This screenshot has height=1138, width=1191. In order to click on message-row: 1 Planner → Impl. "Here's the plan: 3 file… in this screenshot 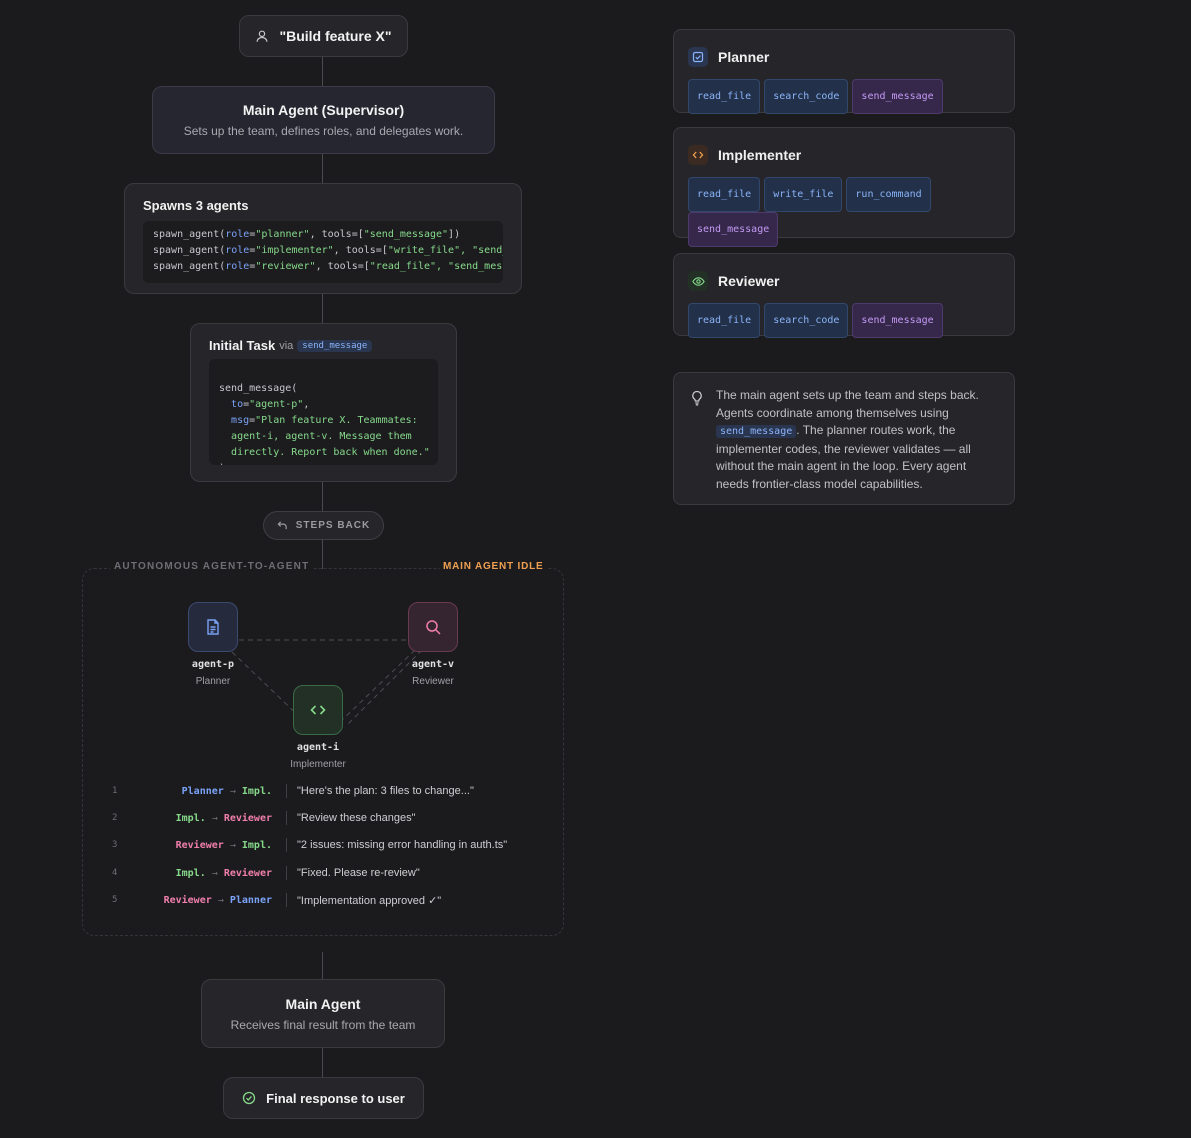, I will do `click(332, 791)`.